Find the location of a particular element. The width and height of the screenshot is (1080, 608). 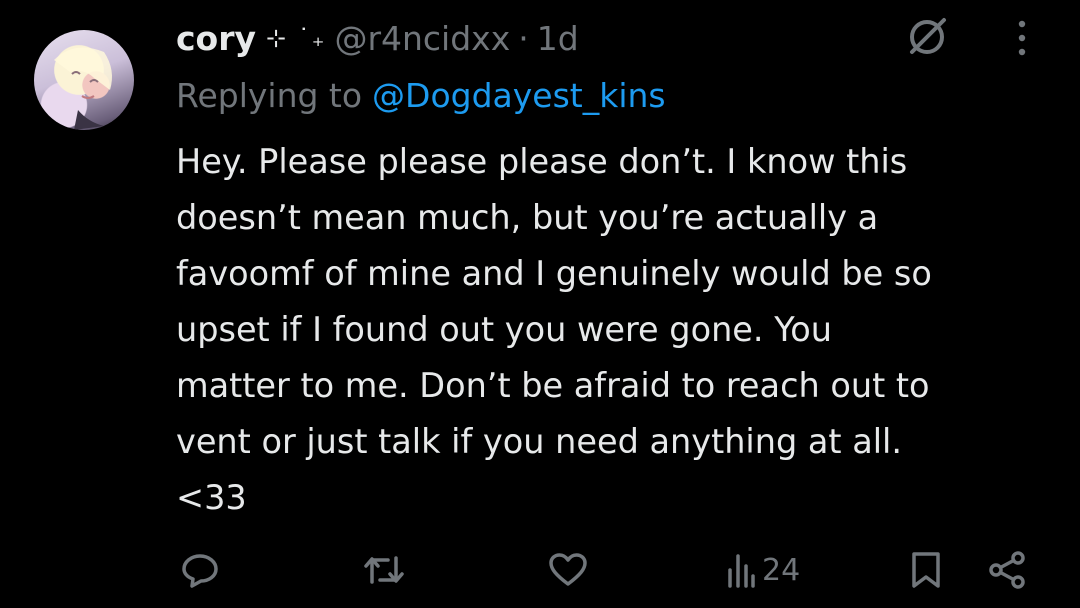

replying-to: Replying to @Dogdayest_kins is located at coordinates (421, 95).